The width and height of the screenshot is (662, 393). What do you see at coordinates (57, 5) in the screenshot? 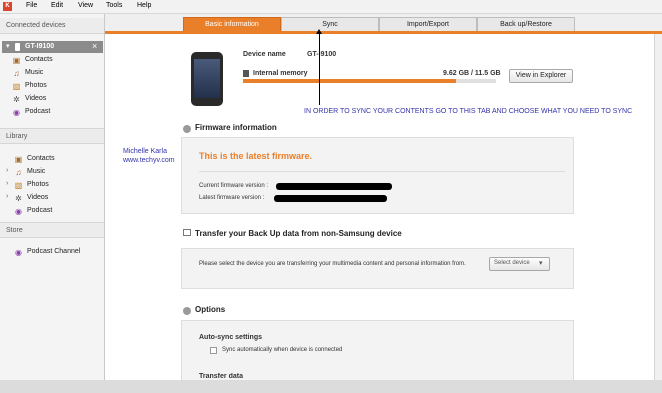
I see `menu-edit: Edit` at bounding box center [57, 5].